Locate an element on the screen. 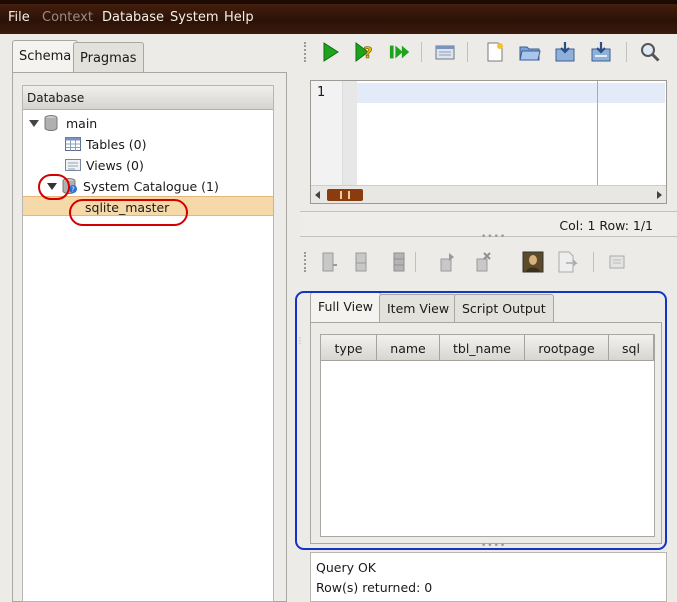  tab-pragmas-label: Pragmas is located at coordinates (108, 58).